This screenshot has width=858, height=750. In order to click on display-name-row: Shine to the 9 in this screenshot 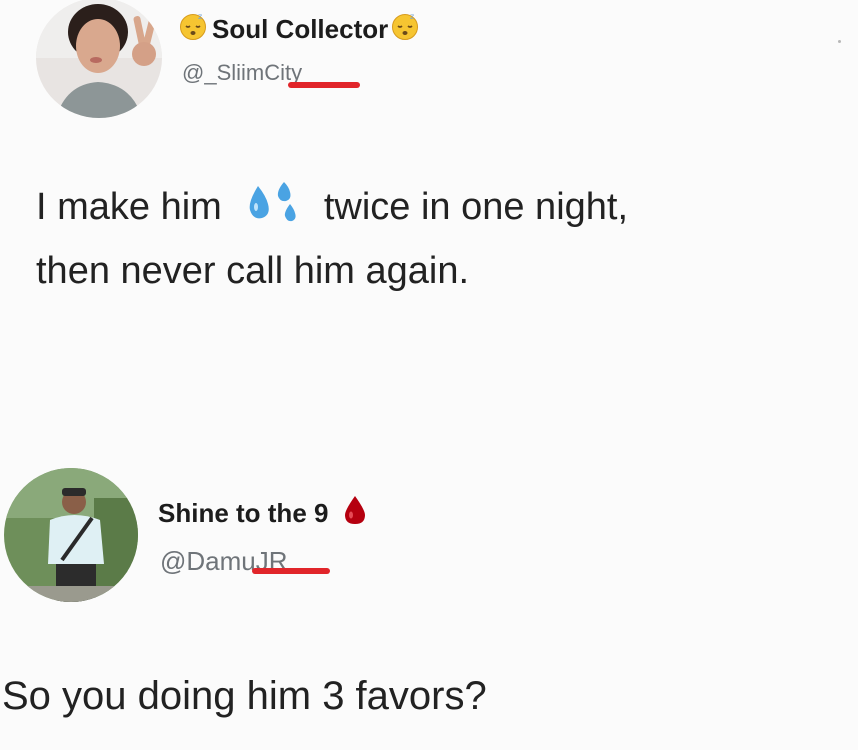, I will do `click(263, 513)`.